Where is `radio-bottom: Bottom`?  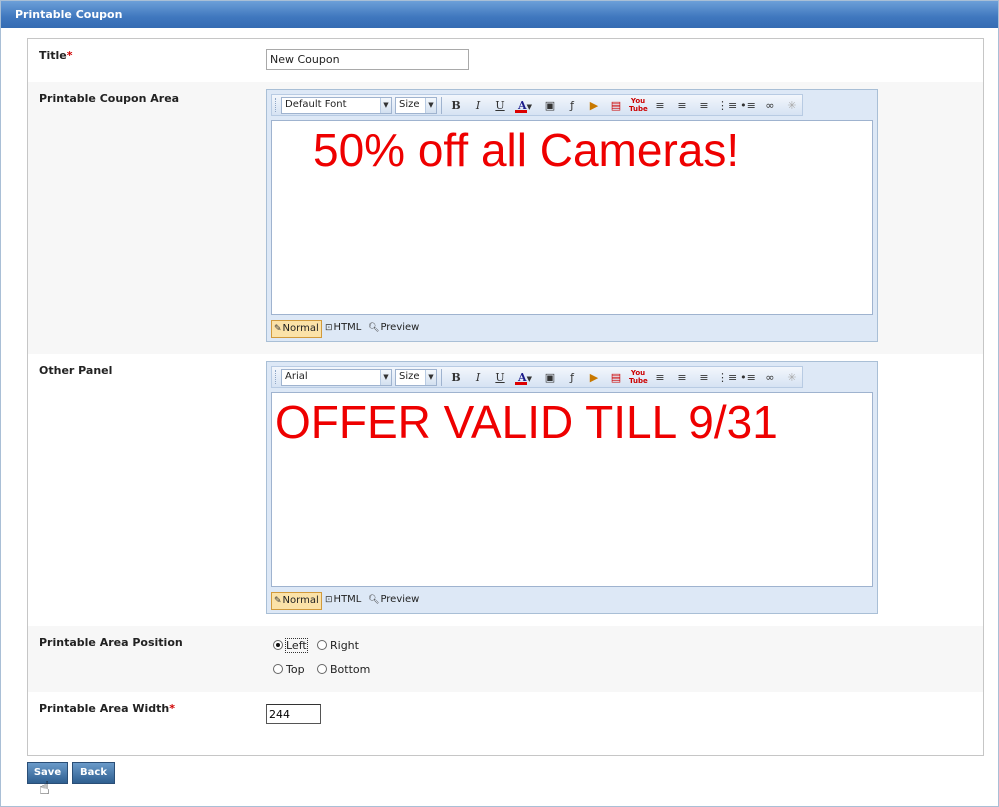 radio-bottom: Bottom is located at coordinates (343, 669).